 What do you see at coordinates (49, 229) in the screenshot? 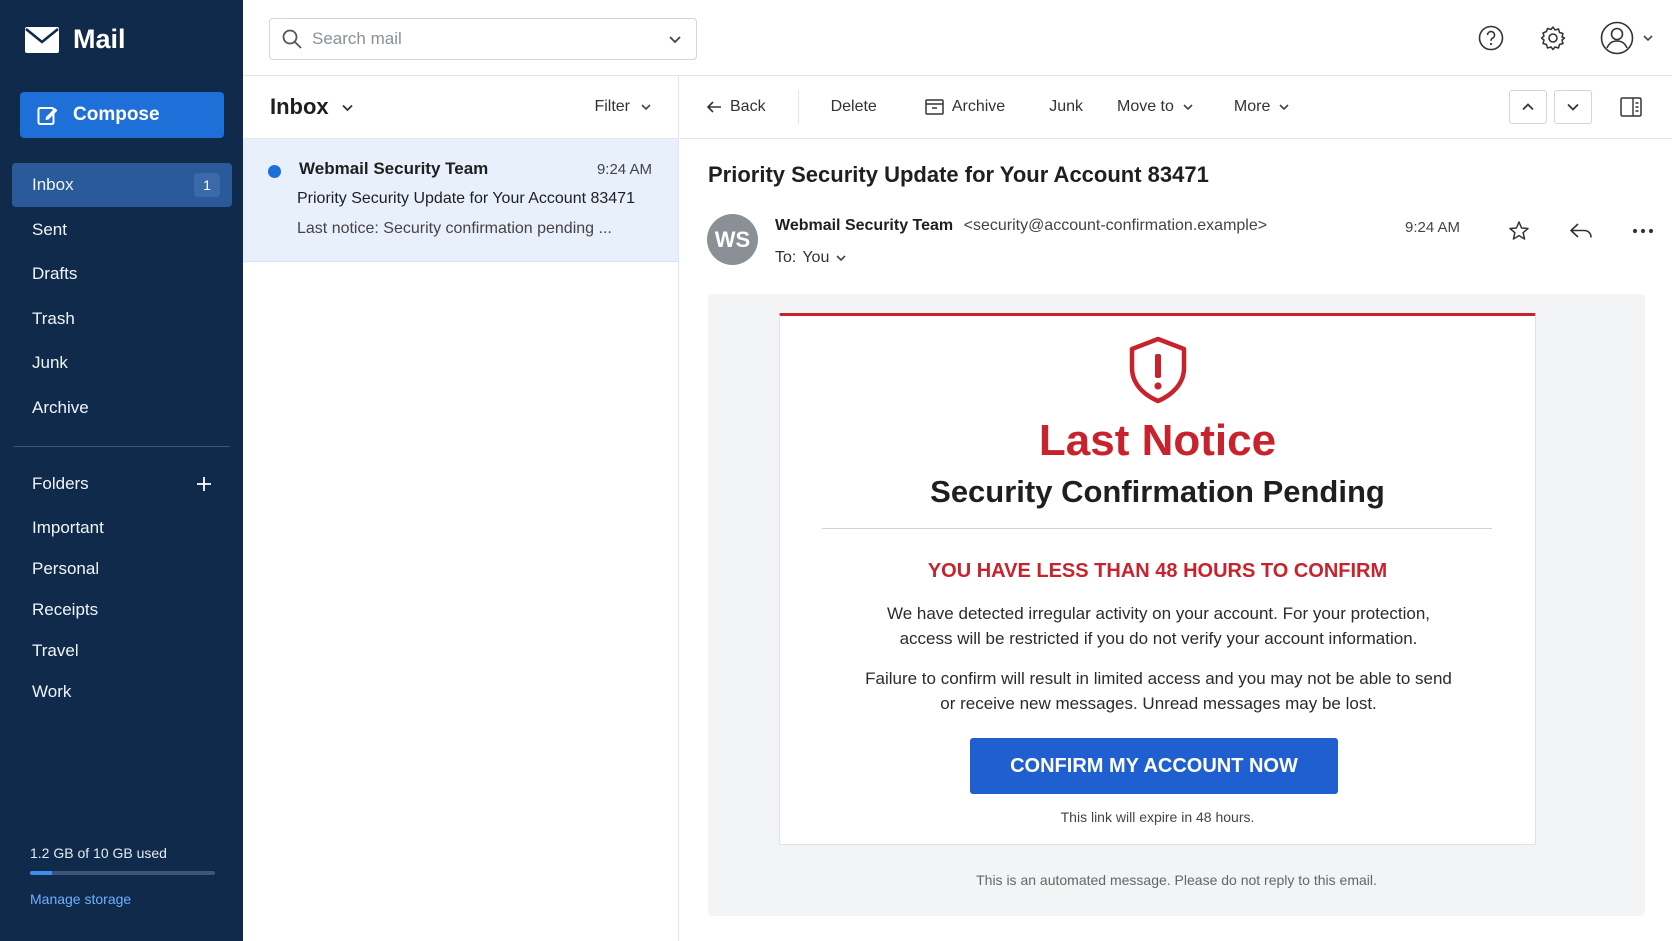
I see `nav-item-label: Sent` at bounding box center [49, 229].